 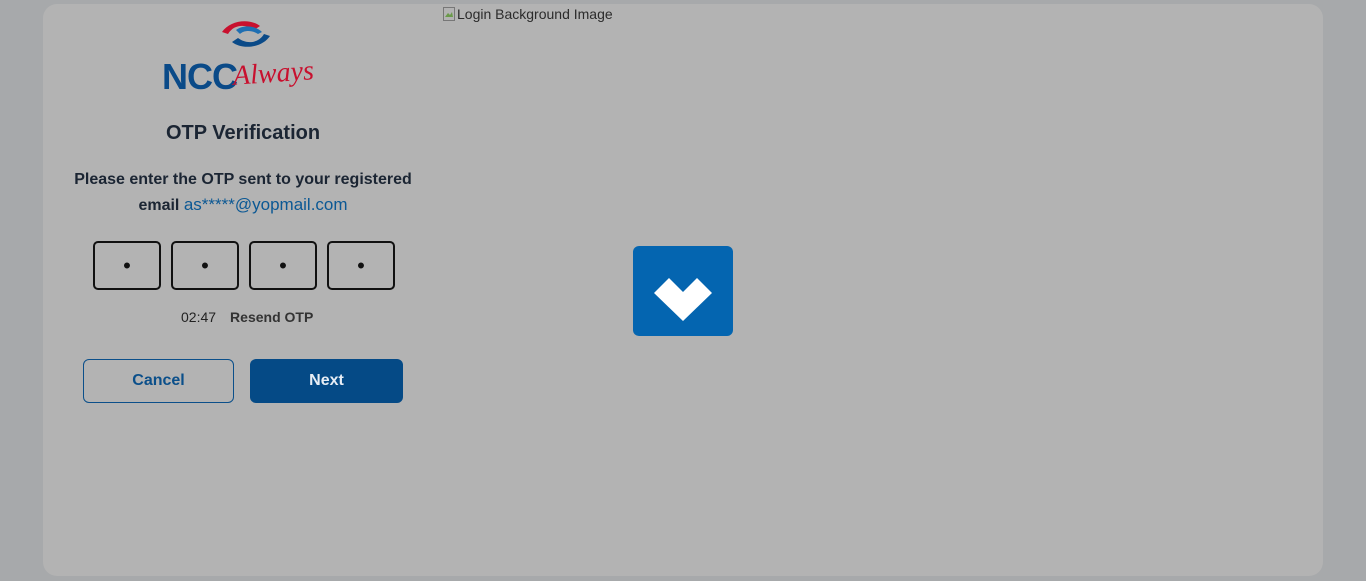 I want to click on cancel-button: Cancel, so click(x=158, y=381).